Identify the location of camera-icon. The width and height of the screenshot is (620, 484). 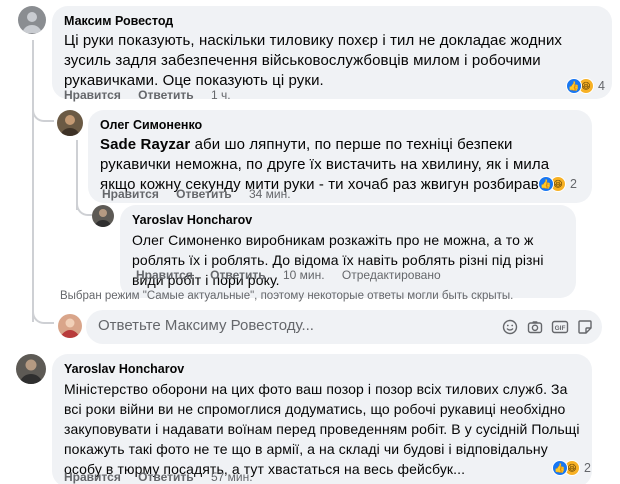
(535, 327).